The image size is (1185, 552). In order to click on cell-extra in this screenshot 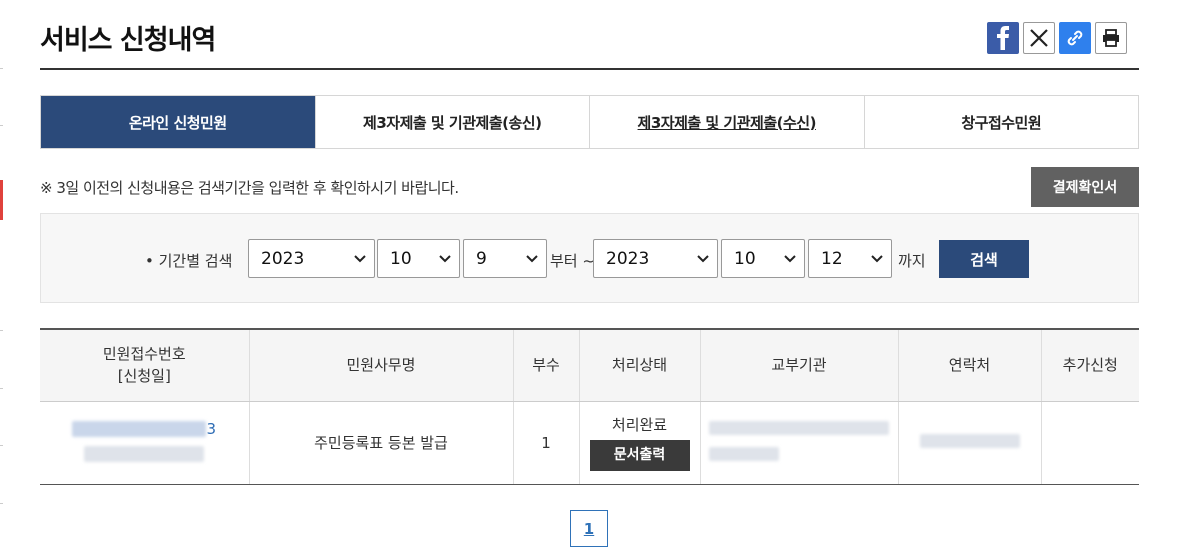, I will do `click(1089, 443)`.